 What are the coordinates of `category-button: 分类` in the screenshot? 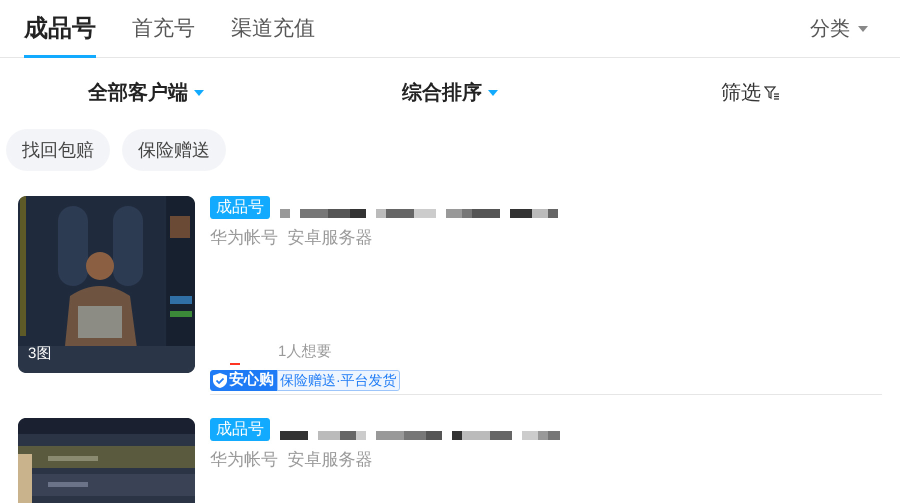 It's located at (839, 29).